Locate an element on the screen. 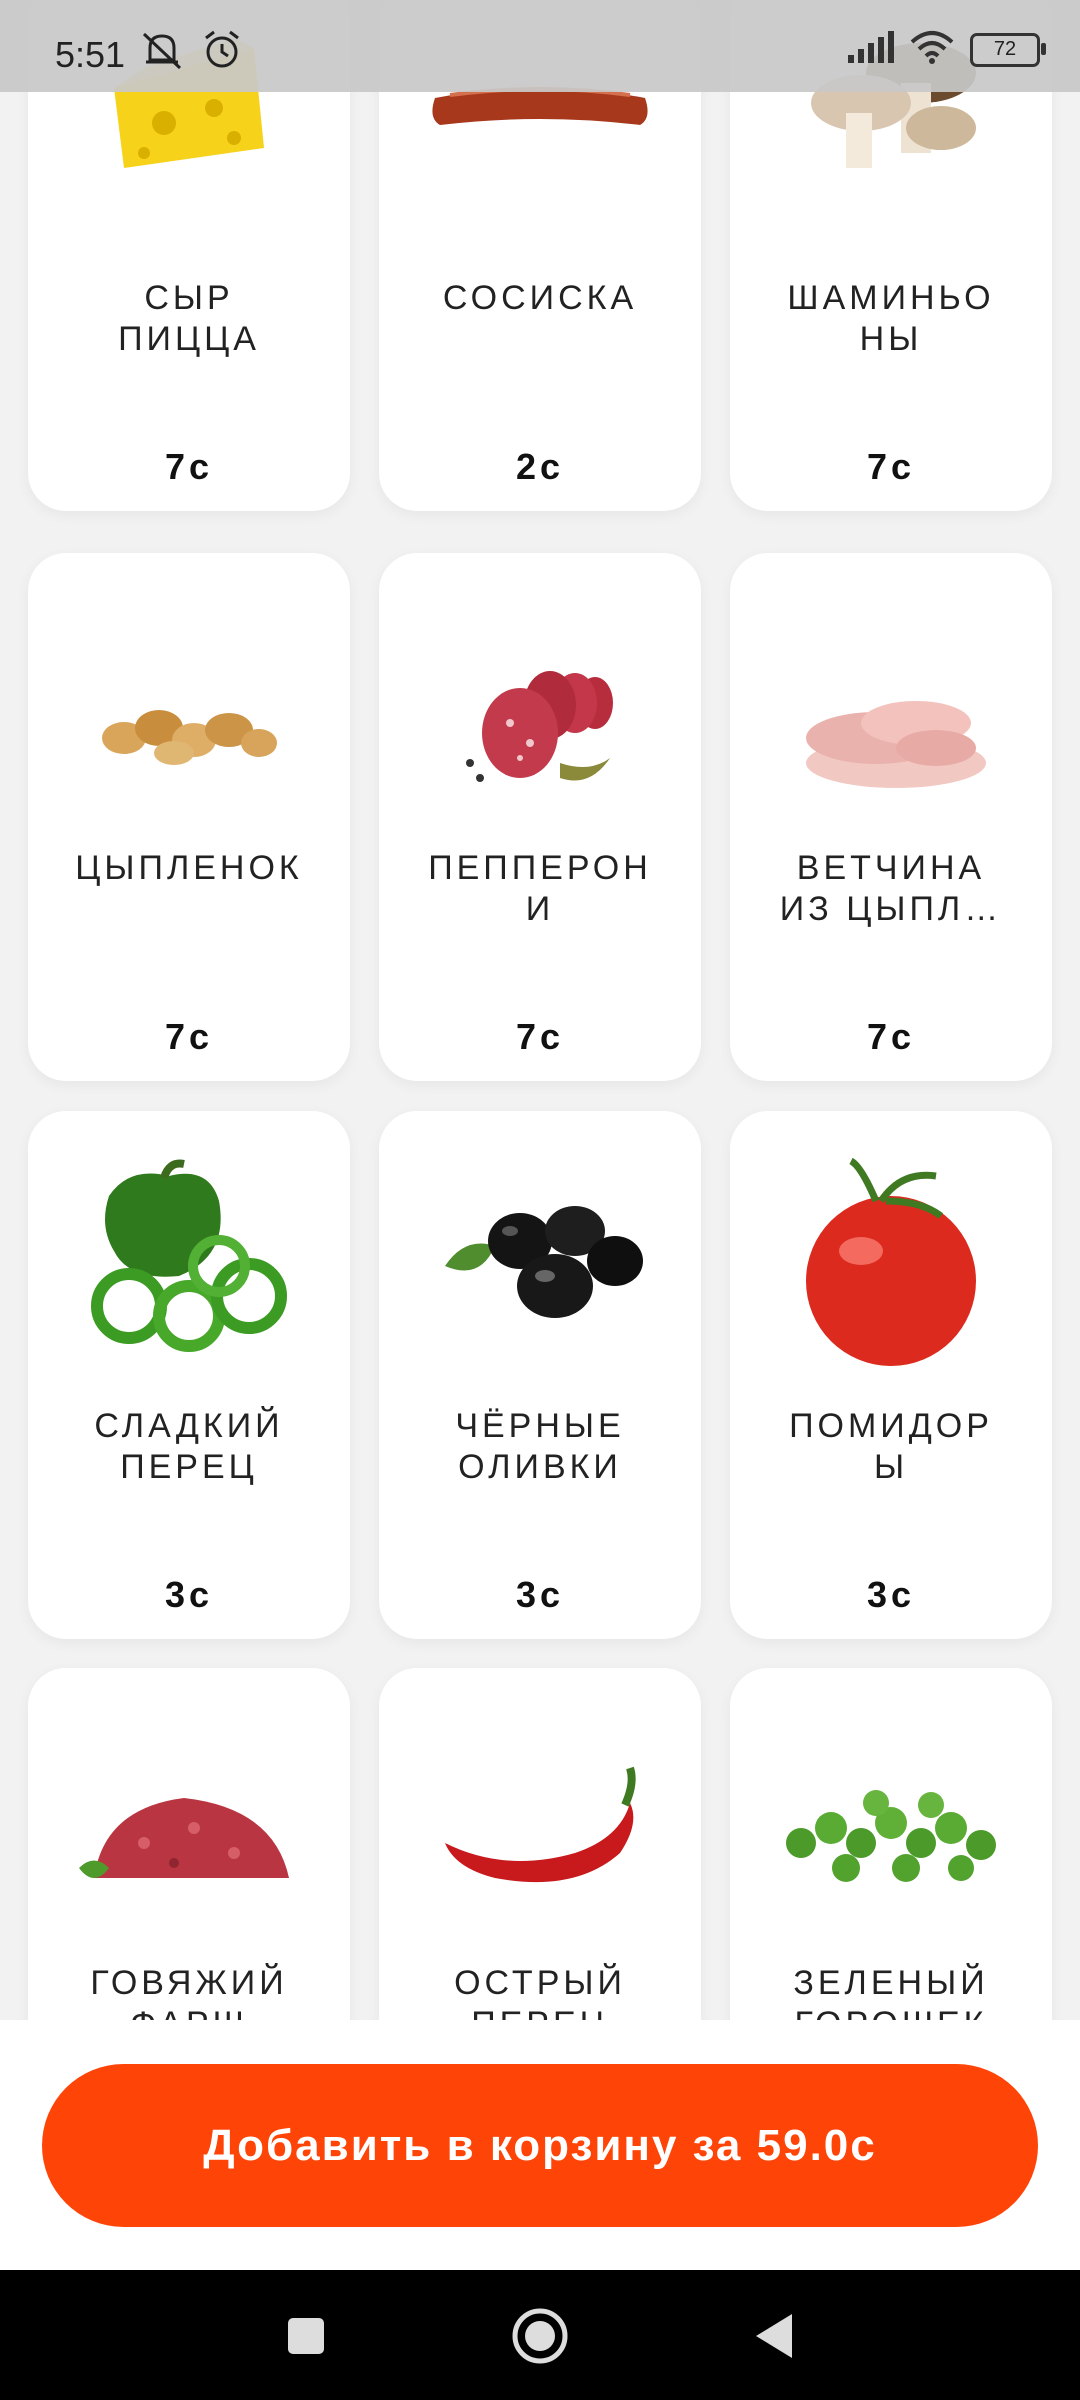 This screenshot has width=1080, height=2400. bottom-panel: Добавить в корзину за 59.0с is located at coordinates (540, 2145).